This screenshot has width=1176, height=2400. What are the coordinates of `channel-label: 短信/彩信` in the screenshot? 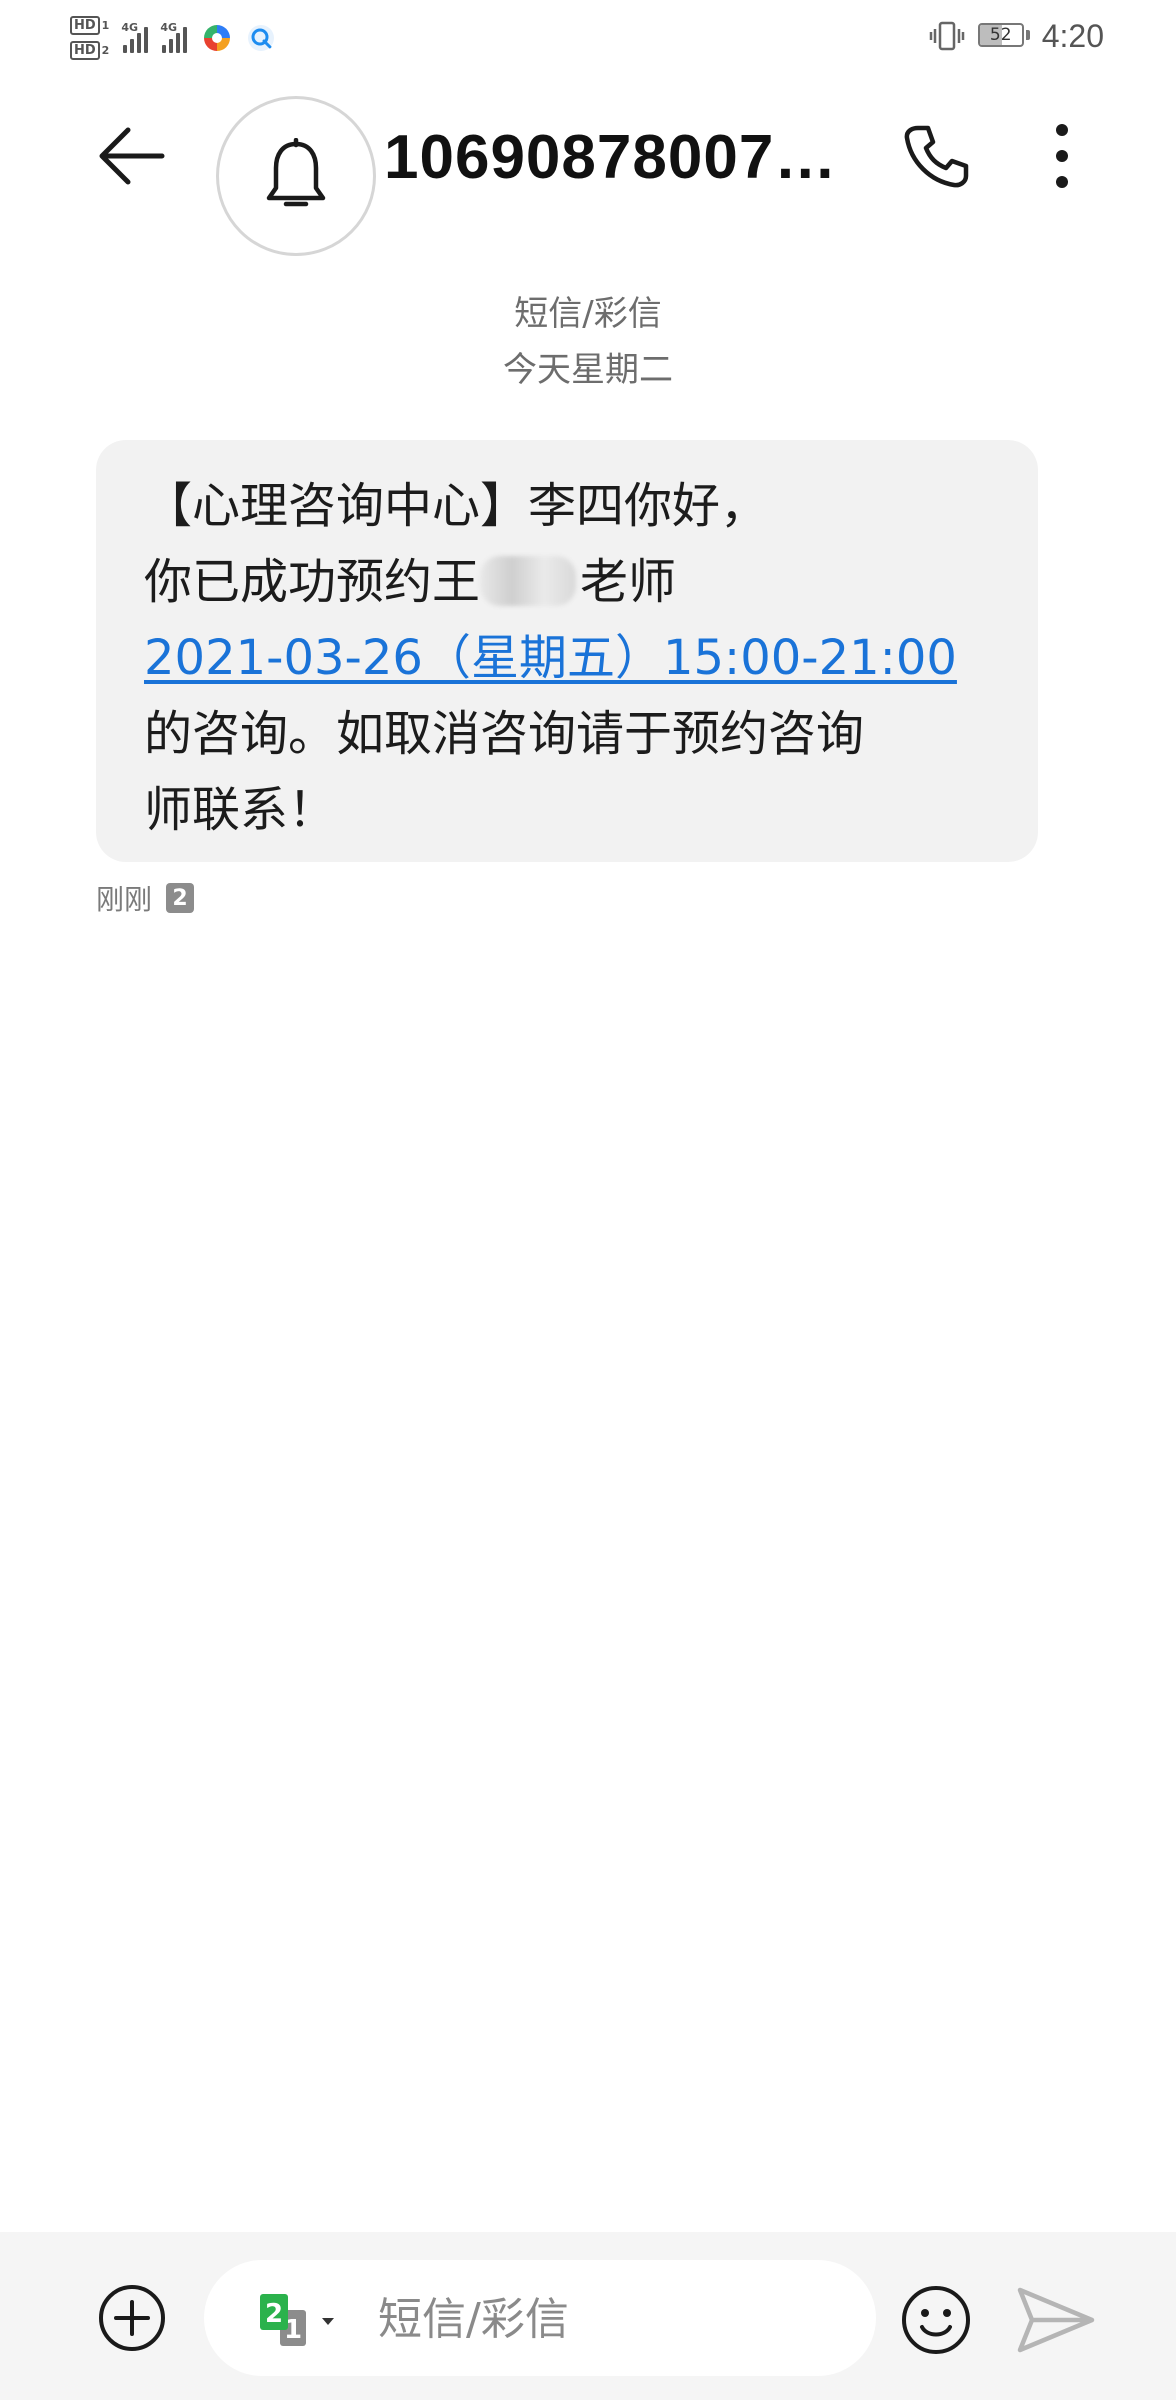 It's located at (588, 314).